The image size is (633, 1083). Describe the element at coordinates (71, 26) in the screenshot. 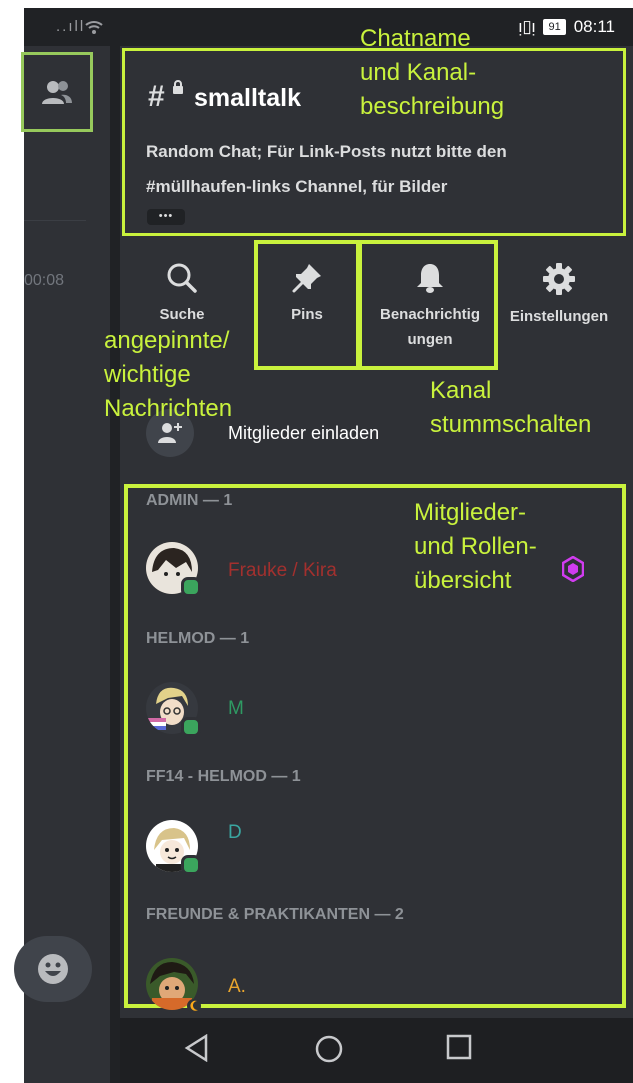

I see `signal-indicator: ..ıll` at that location.